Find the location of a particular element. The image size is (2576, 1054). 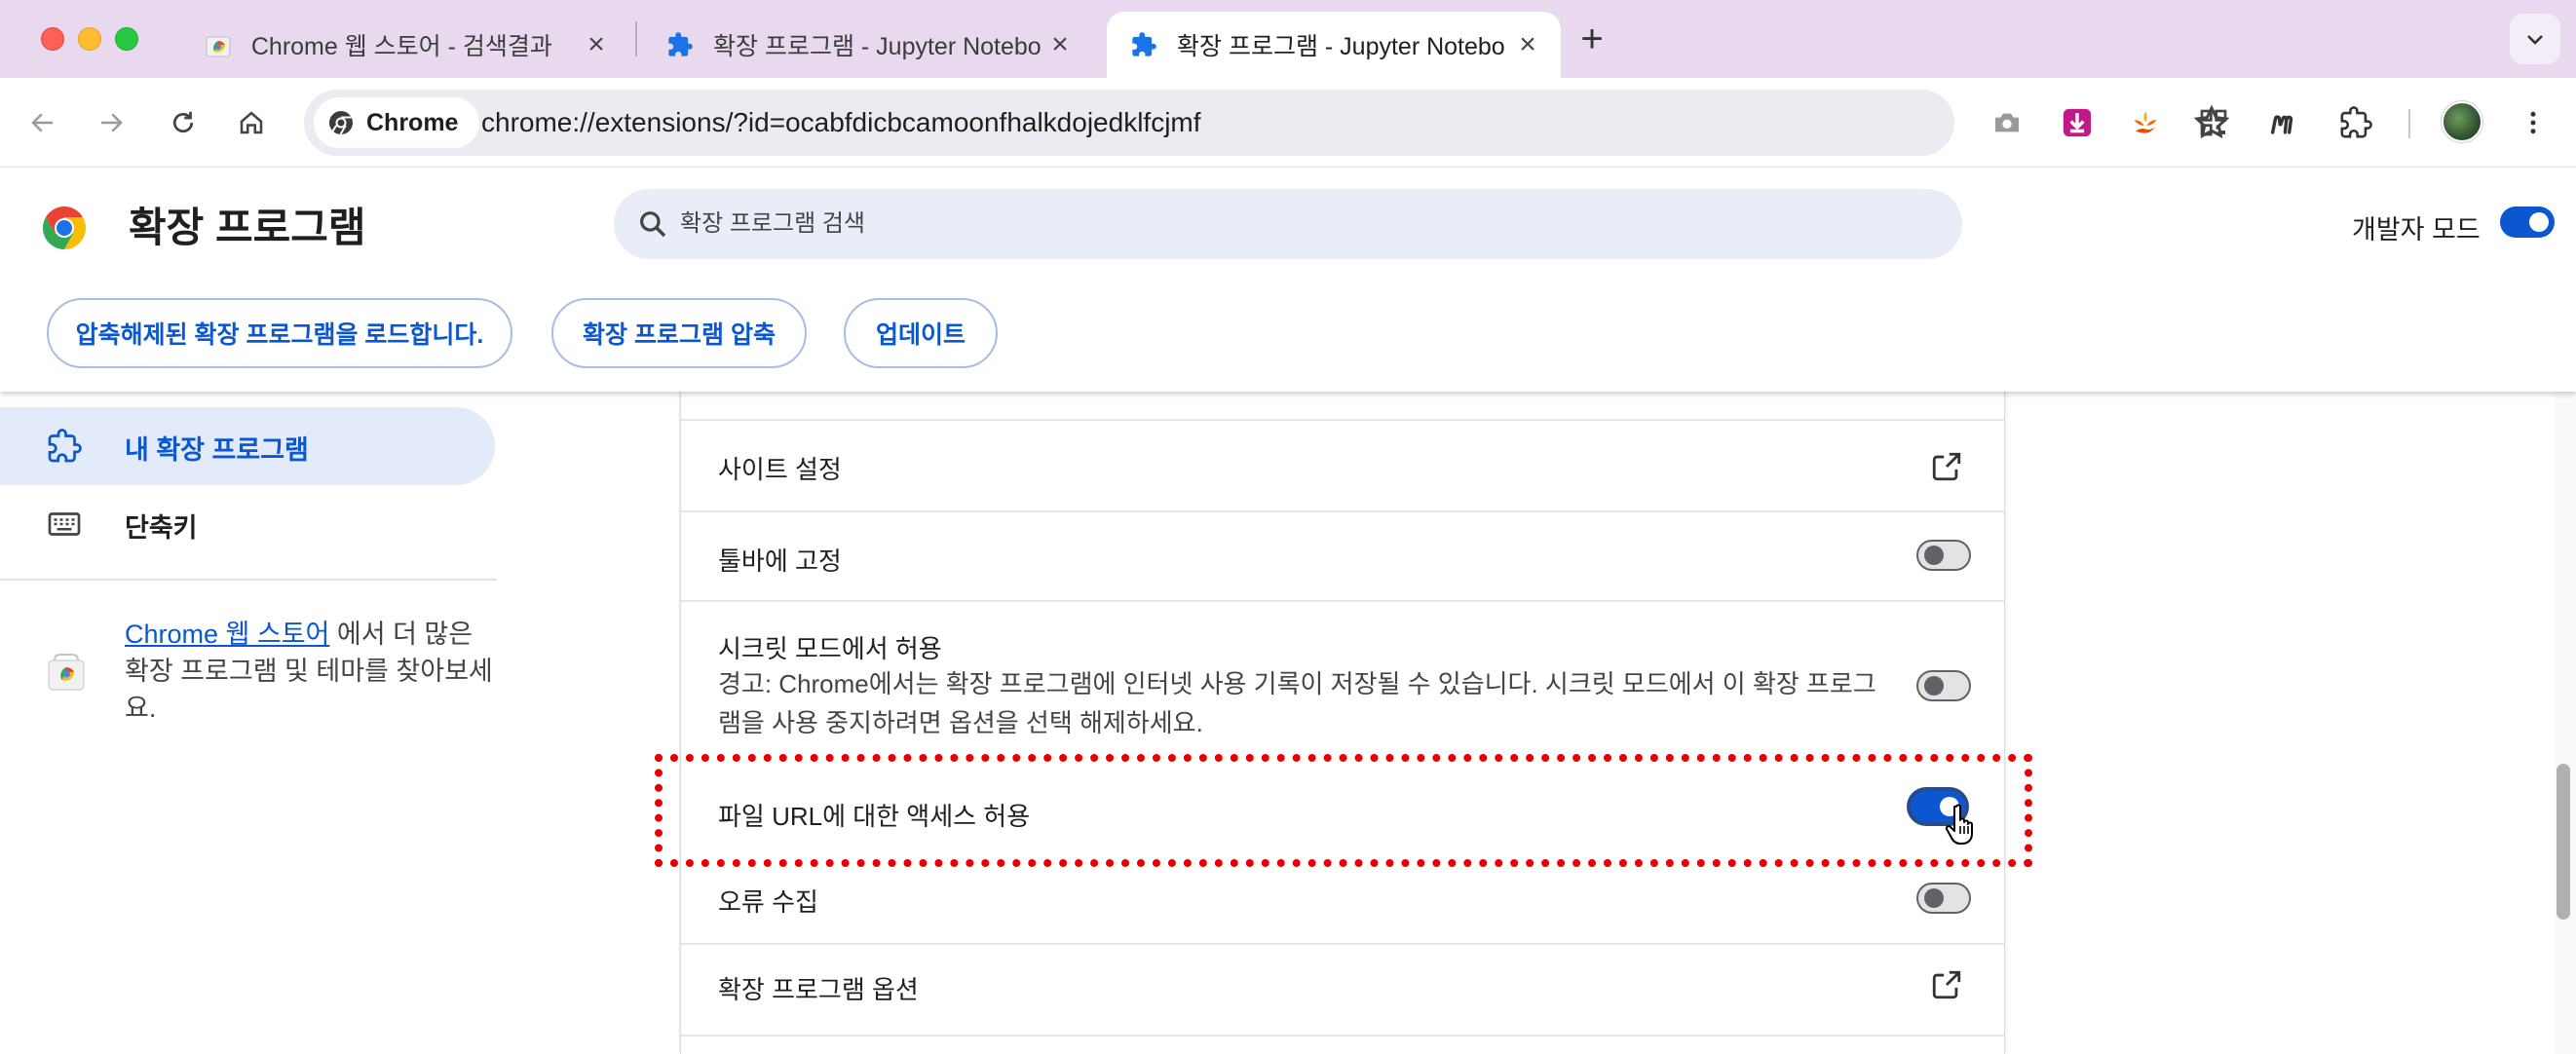

arrow-left-icon is located at coordinates (42, 123).